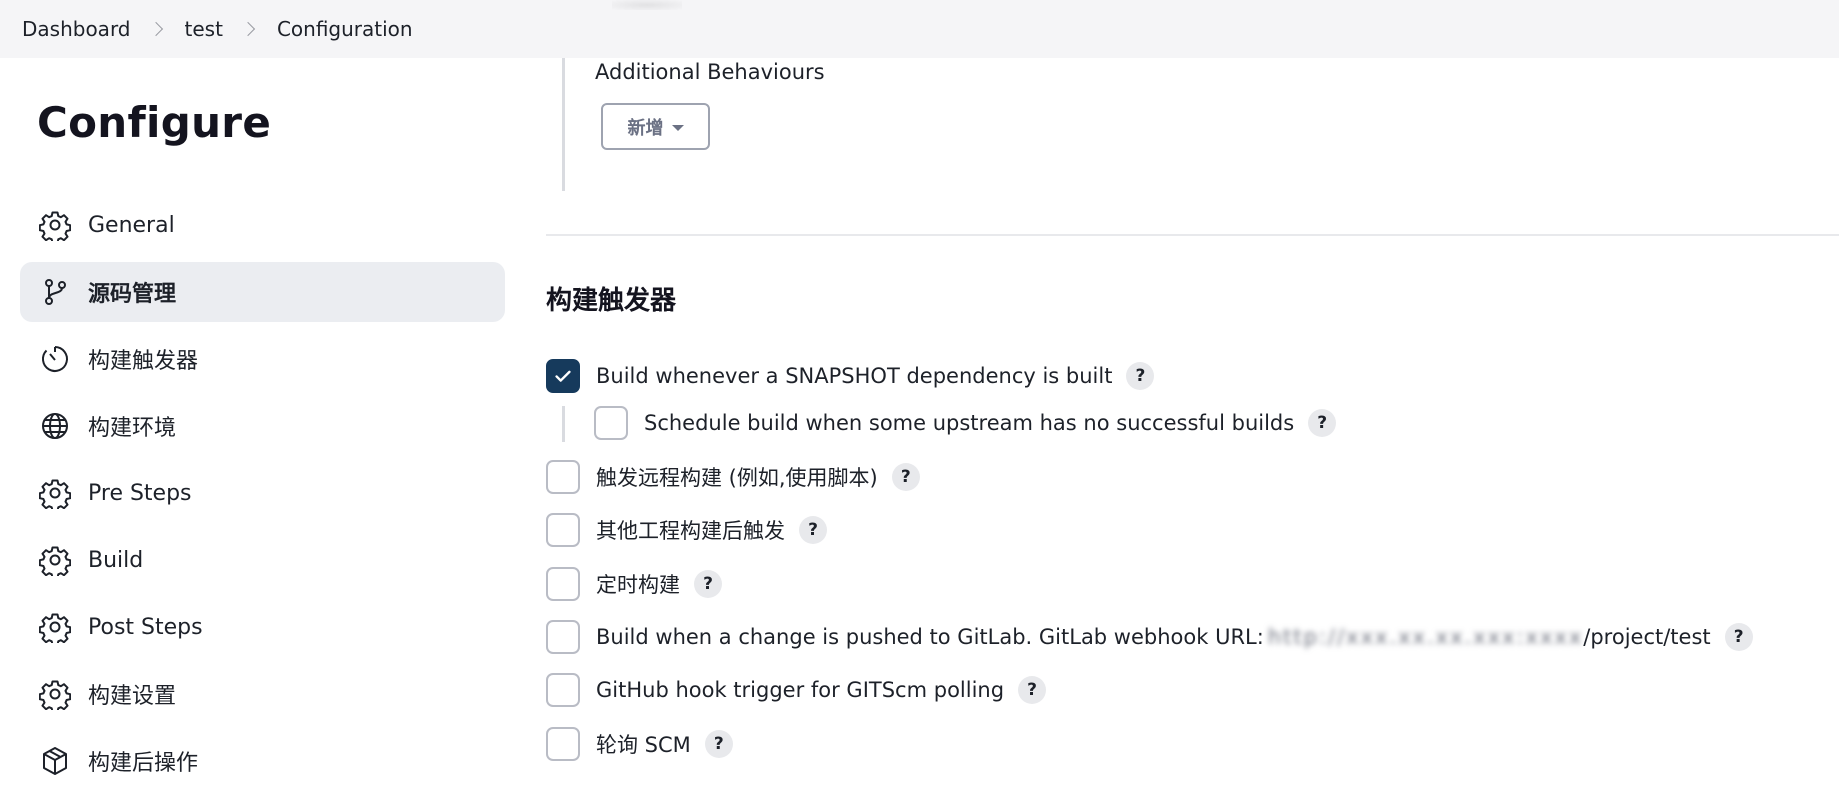 The image size is (1839, 797). Describe the element at coordinates (262, 225) in the screenshot. I see `sidebar-item-general: General` at that location.